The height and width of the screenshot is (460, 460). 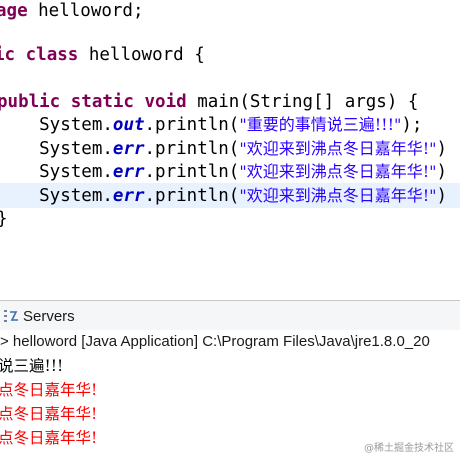 I want to click on code-text: }, so click(x=4, y=219).